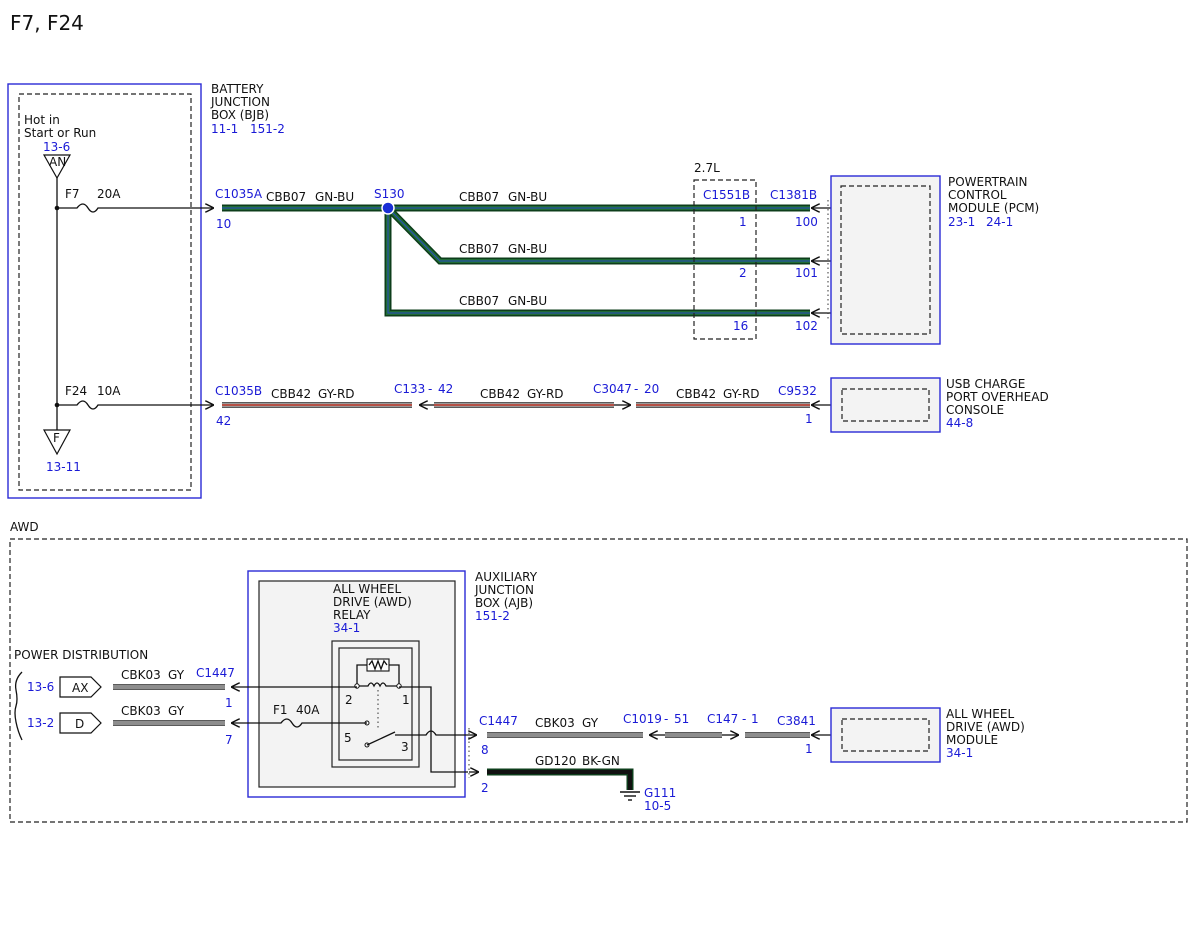 The width and height of the screenshot is (1200, 927). Describe the element at coordinates (229, 740) in the screenshot. I see `c1447-pin-7: 7` at that location.